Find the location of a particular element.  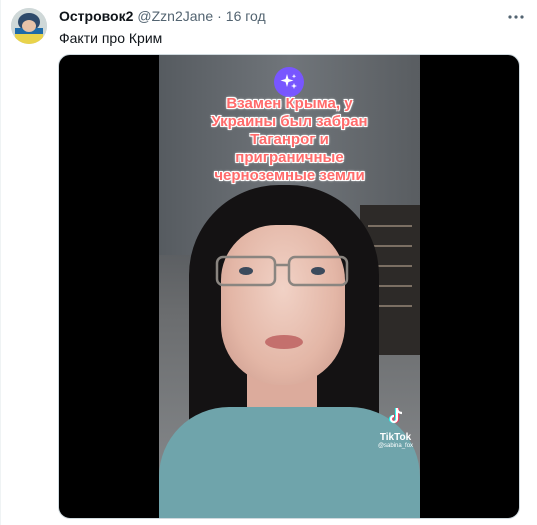

caption-line: приграничные is located at coordinates (289, 157).